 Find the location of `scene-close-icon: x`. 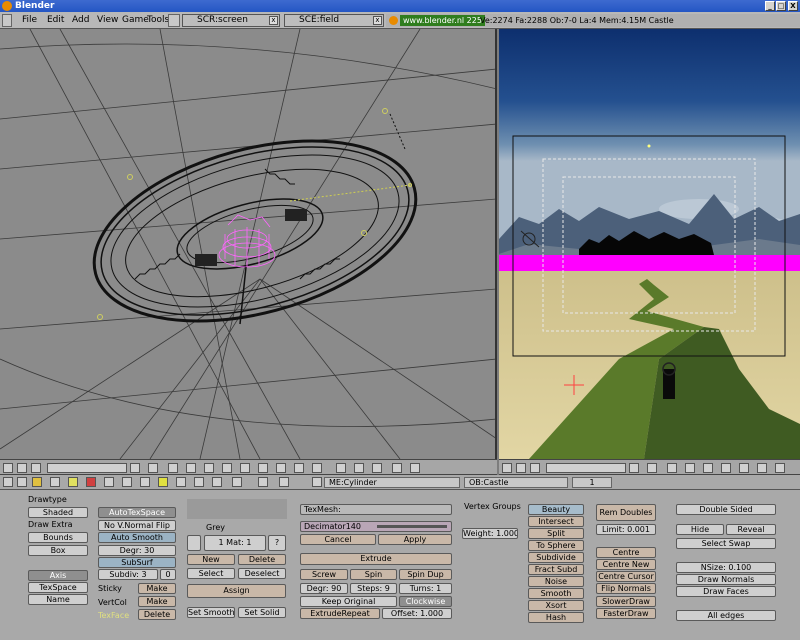

scene-close-icon: x is located at coordinates (377, 20).